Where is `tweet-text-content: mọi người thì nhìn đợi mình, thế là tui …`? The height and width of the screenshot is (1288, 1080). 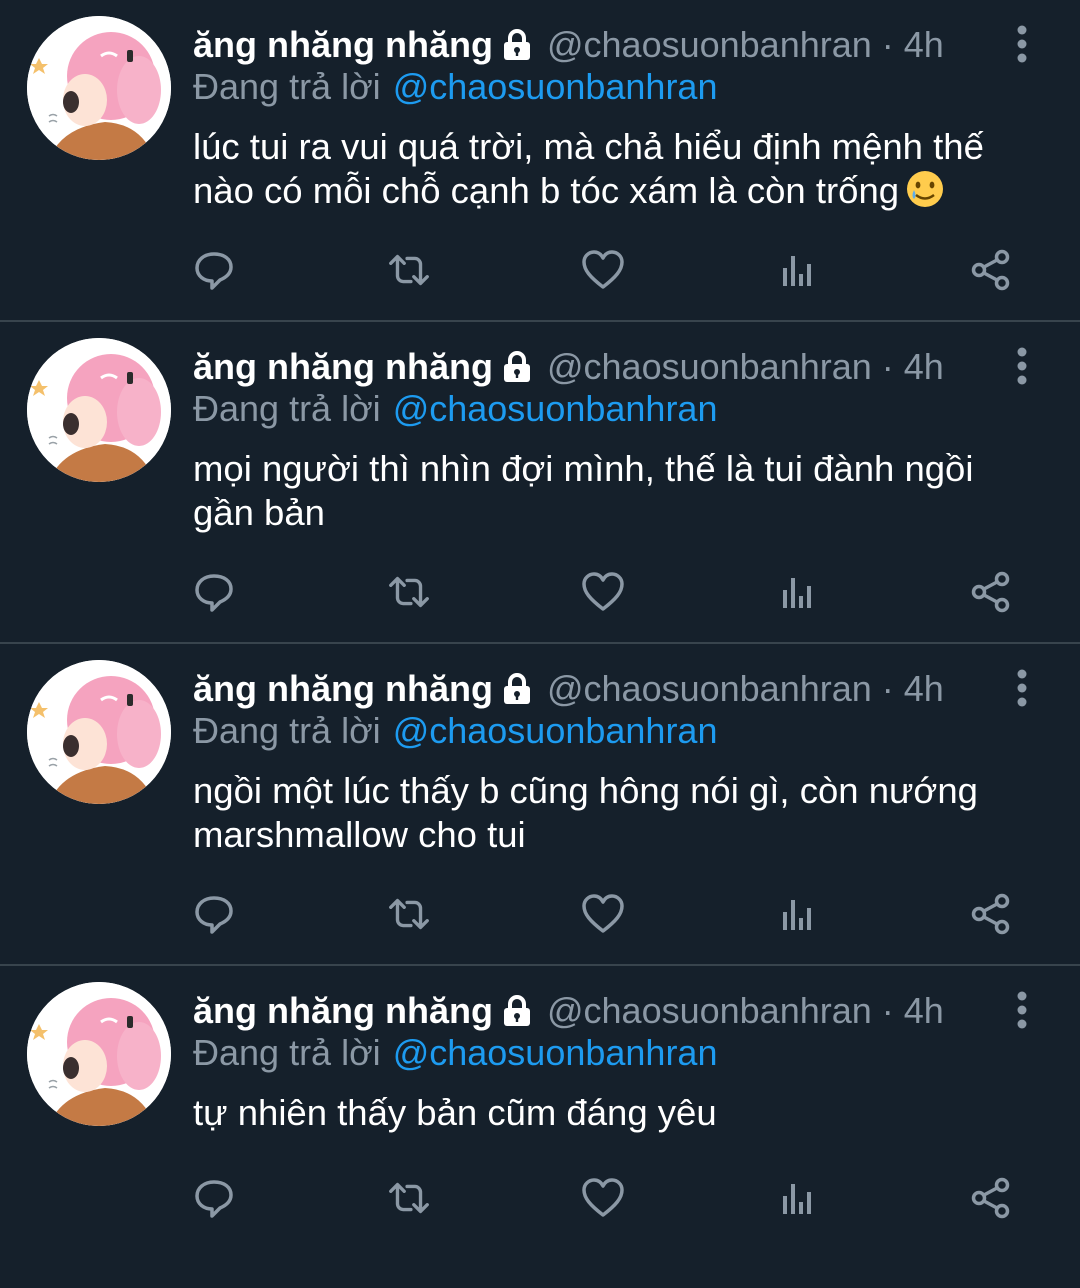 tweet-text-content: mọi người thì nhìn đợi mình, thế là tui … is located at coordinates (583, 490).